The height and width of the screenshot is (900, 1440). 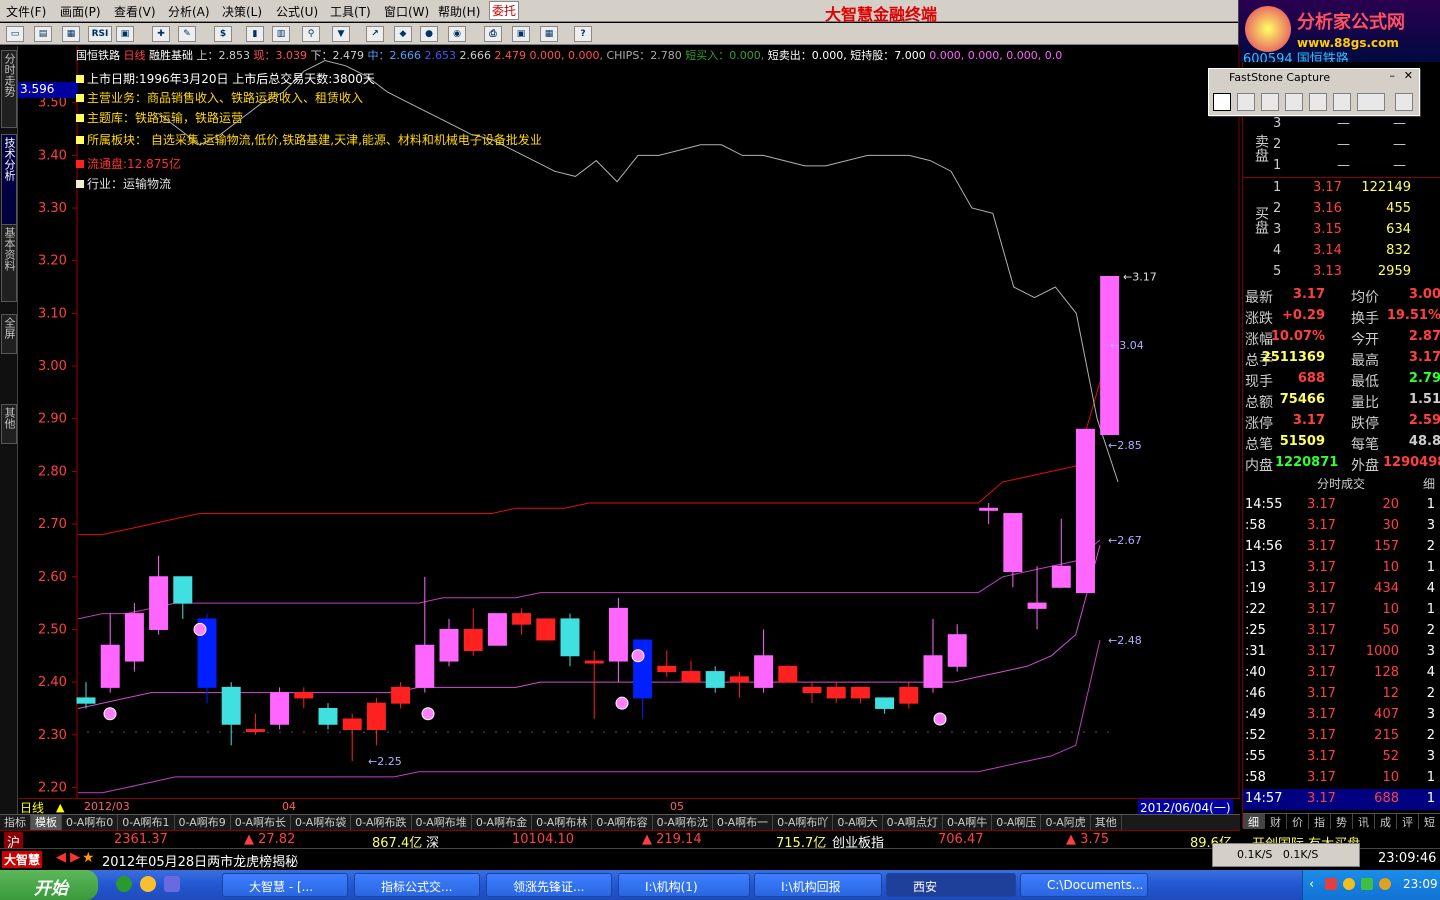 I want to click on indicator-tab: 其他, so click(x=1106, y=822).